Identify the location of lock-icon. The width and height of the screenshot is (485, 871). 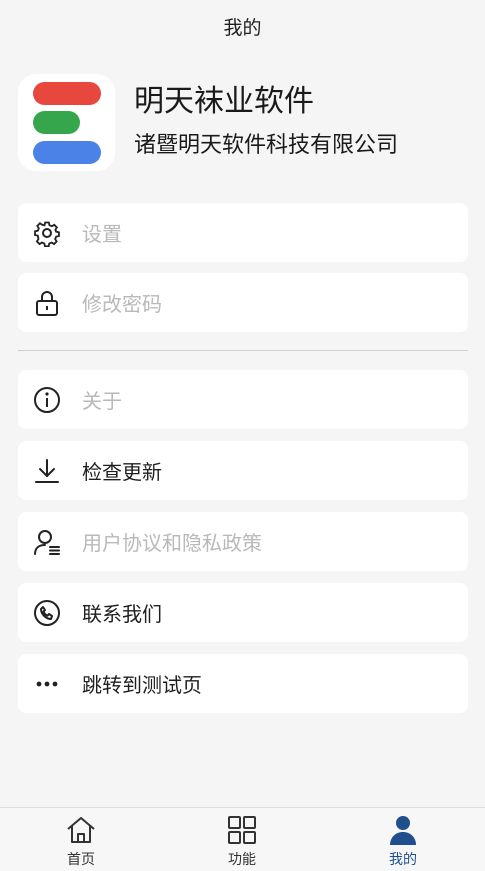
(47, 303).